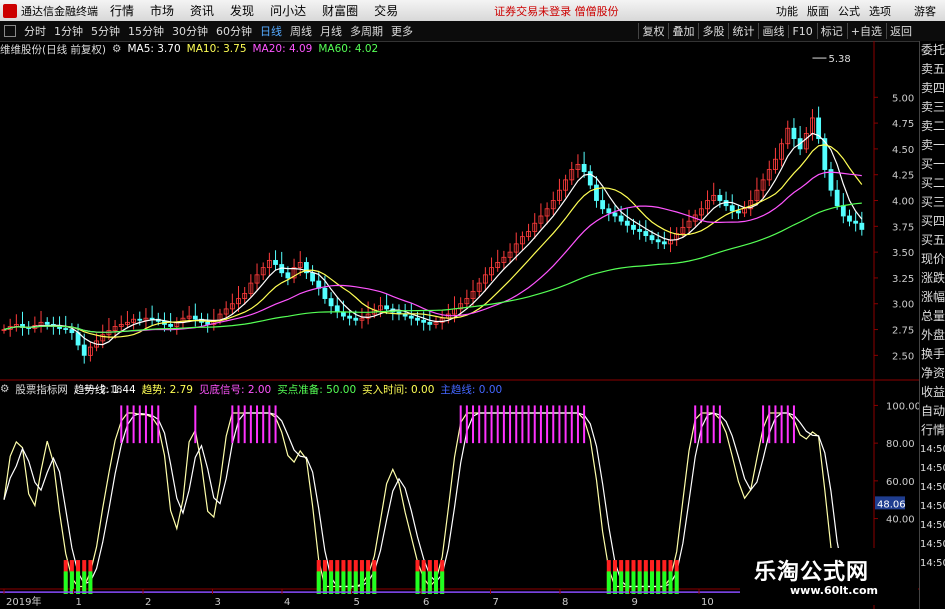  I want to click on back-button: 返回, so click(900, 31).